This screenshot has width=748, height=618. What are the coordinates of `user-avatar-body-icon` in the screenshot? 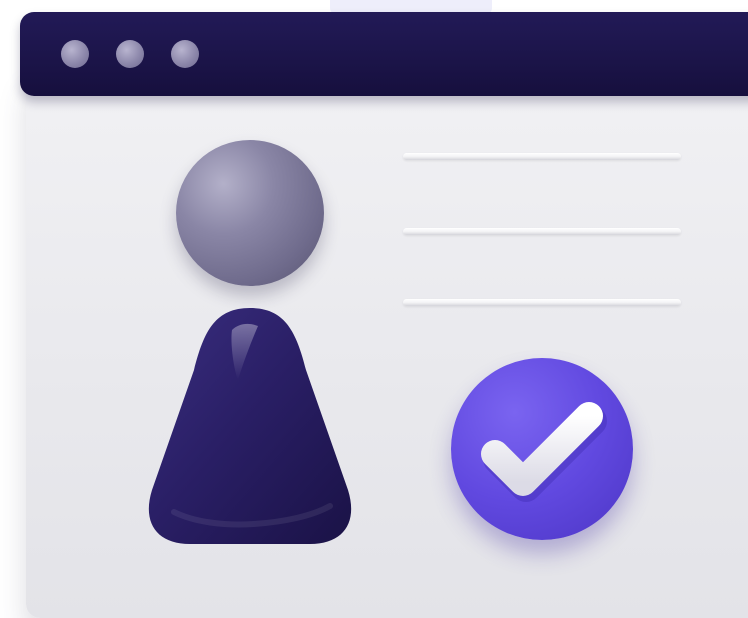 It's located at (250, 425).